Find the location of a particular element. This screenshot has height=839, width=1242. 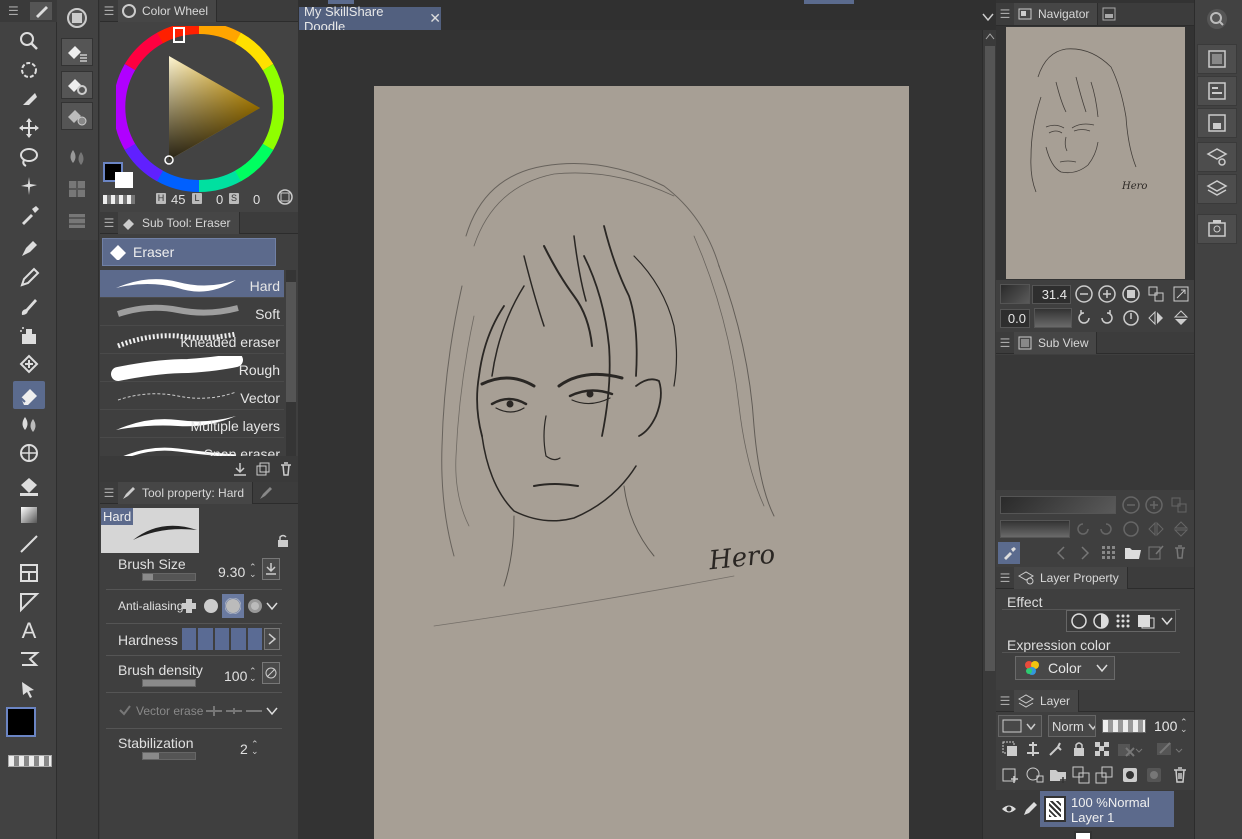

brush-icon is located at coordinates (29, 306).